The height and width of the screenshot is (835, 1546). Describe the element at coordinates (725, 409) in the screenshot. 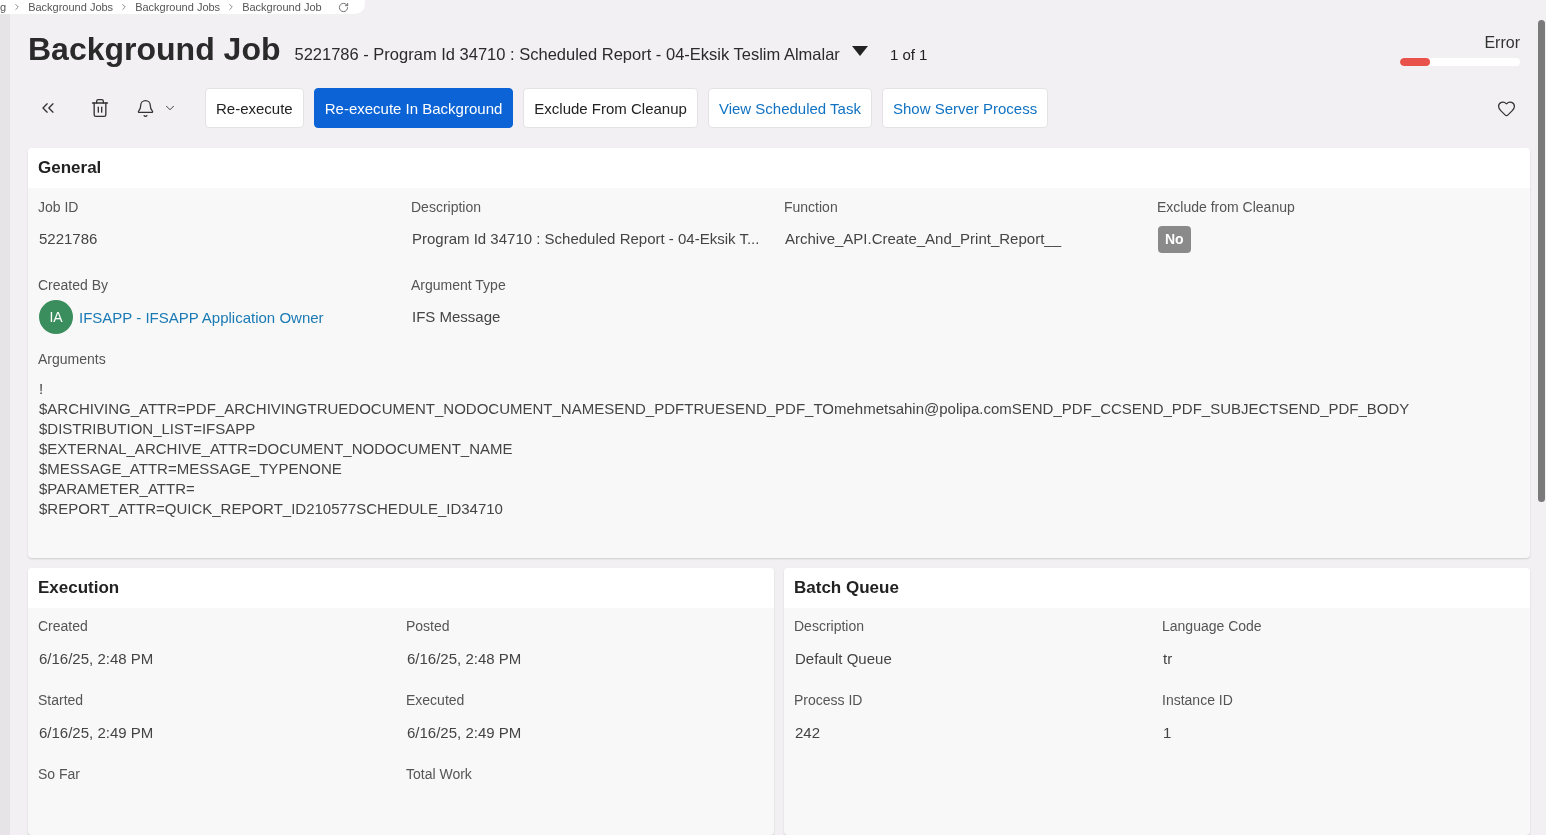

I see `argument-line: $ARCHIVING_ATTR=PDF_ARCHIVINGTRUEDOCUMENT_NODOCUMENT_NAMESEND_PDFTRUESEND_PDF_TOmehmetsahin@polipa.comSEND_PDF_CCSEND_PDF_SUBJECTSEND_PDF_BODY` at that location.